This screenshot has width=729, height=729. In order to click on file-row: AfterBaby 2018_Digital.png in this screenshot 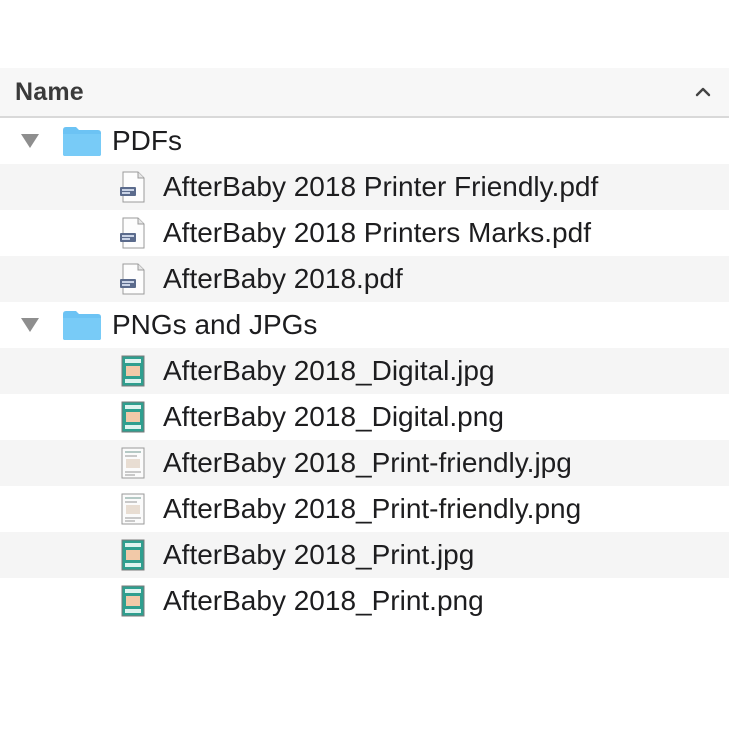, I will do `click(364, 417)`.